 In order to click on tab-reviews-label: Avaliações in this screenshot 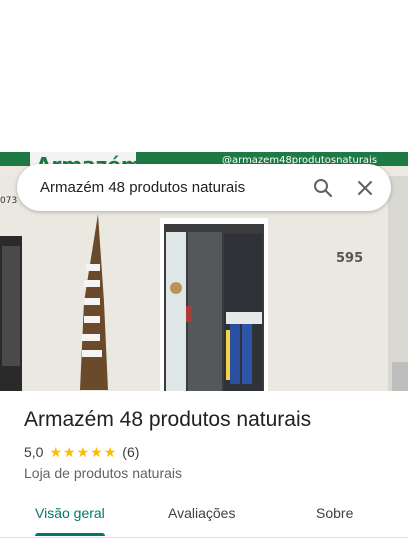, I will do `click(202, 513)`.